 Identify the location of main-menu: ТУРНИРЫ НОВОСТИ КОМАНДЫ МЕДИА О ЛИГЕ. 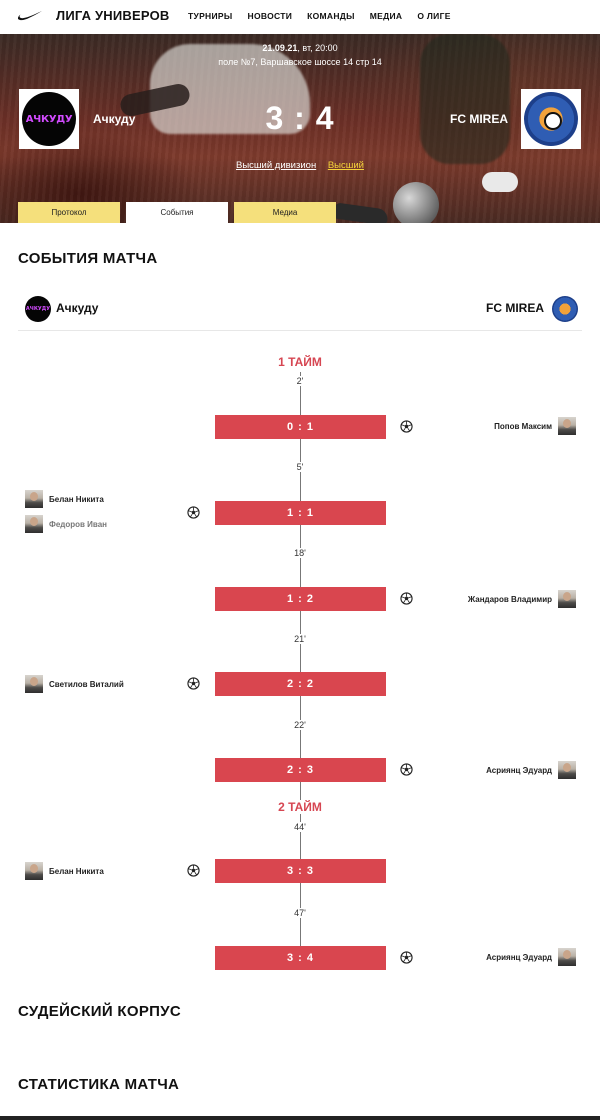
(319, 16).